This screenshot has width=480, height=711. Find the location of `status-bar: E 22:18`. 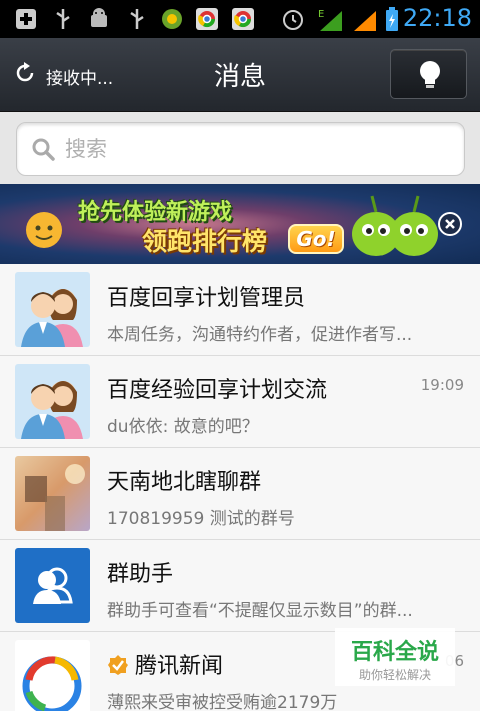

status-bar: E 22:18 is located at coordinates (240, 19).